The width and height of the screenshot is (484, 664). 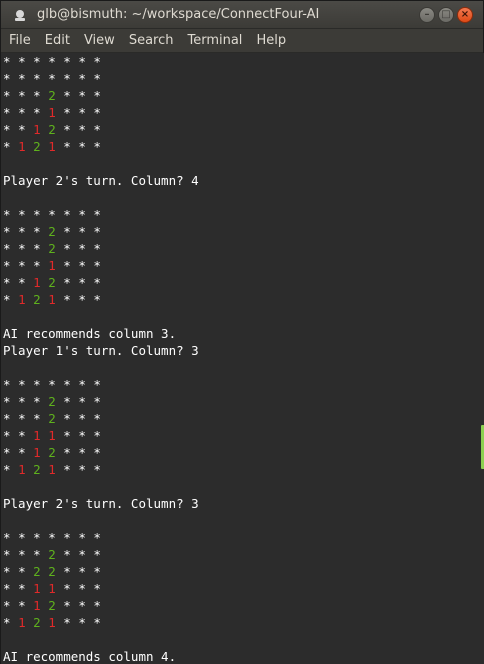 I want to click on terminal-app-icon, so click(x=20, y=15).